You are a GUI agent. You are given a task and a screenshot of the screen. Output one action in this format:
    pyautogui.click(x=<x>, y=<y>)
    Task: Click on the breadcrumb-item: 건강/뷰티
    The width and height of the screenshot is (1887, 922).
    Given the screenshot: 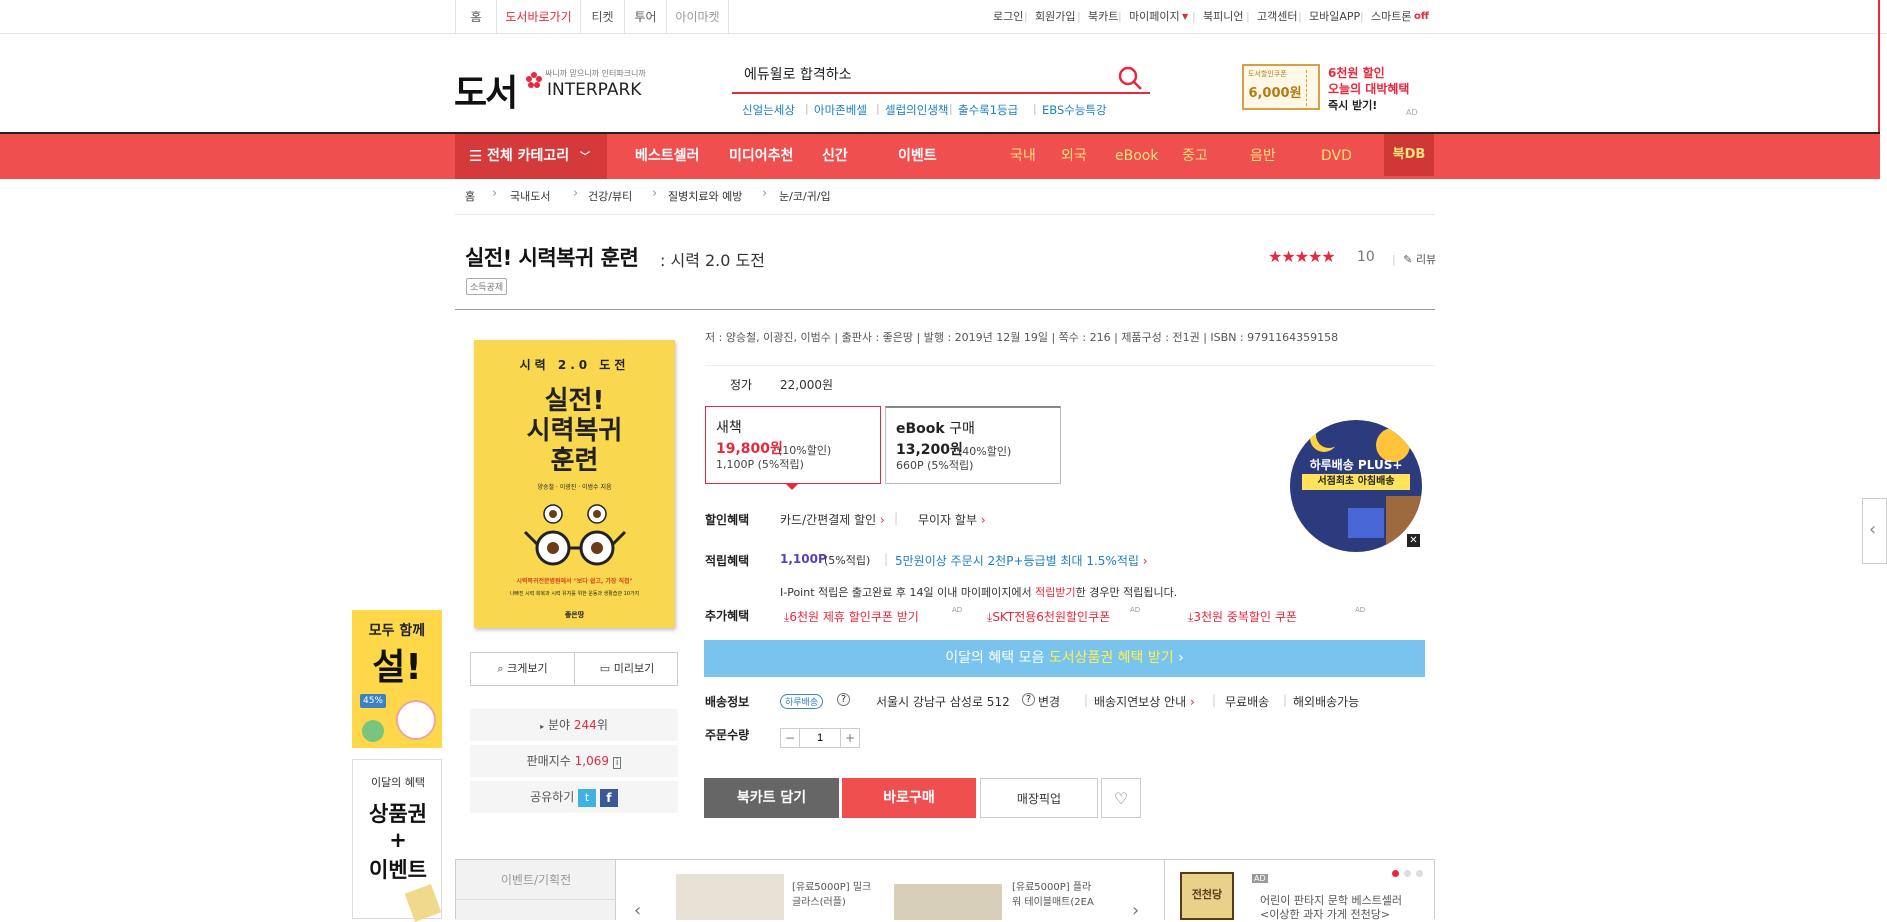 What is the action you would take?
    pyautogui.click(x=610, y=196)
    